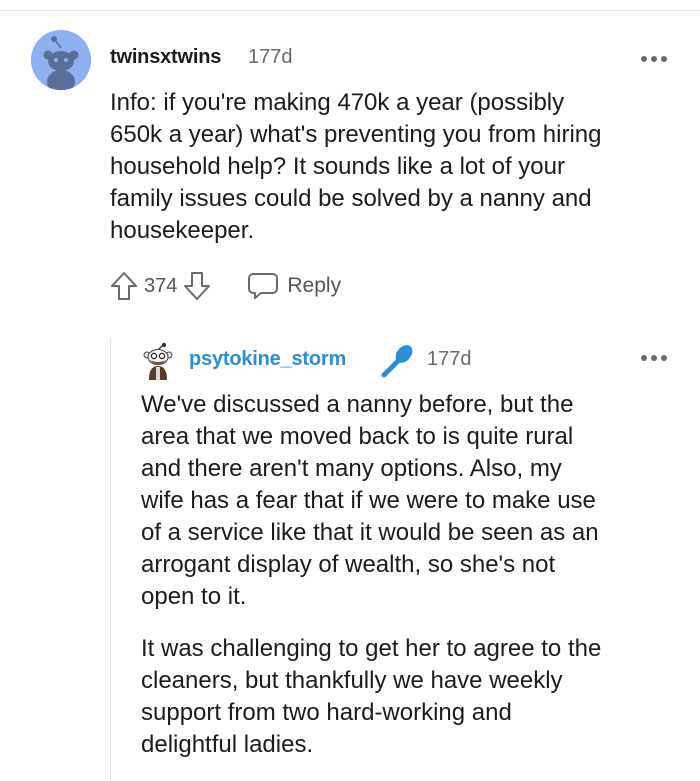 This screenshot has height=781, width=700. I want to click on comment-line: housekeeper., so click(182, 230).